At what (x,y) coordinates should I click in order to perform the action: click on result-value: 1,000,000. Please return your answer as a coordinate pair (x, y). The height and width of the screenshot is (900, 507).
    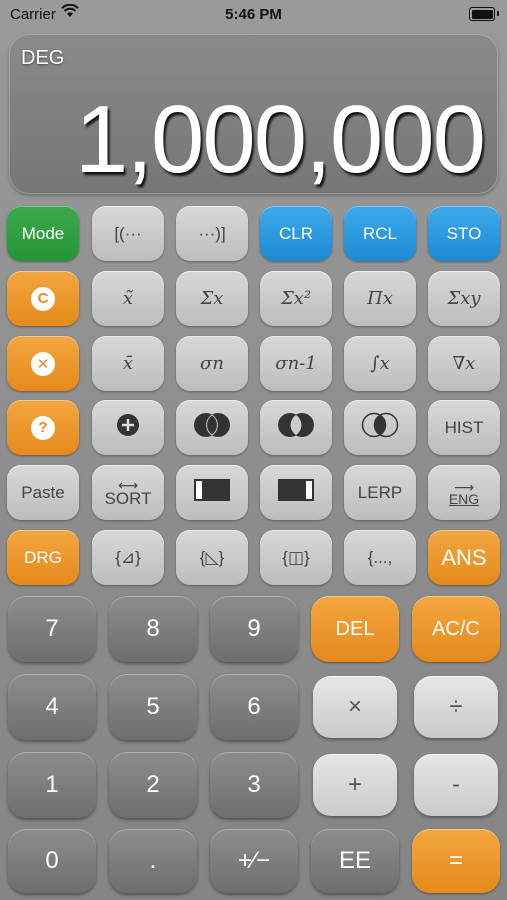
    Looking at the image, I should click on (280, 139).